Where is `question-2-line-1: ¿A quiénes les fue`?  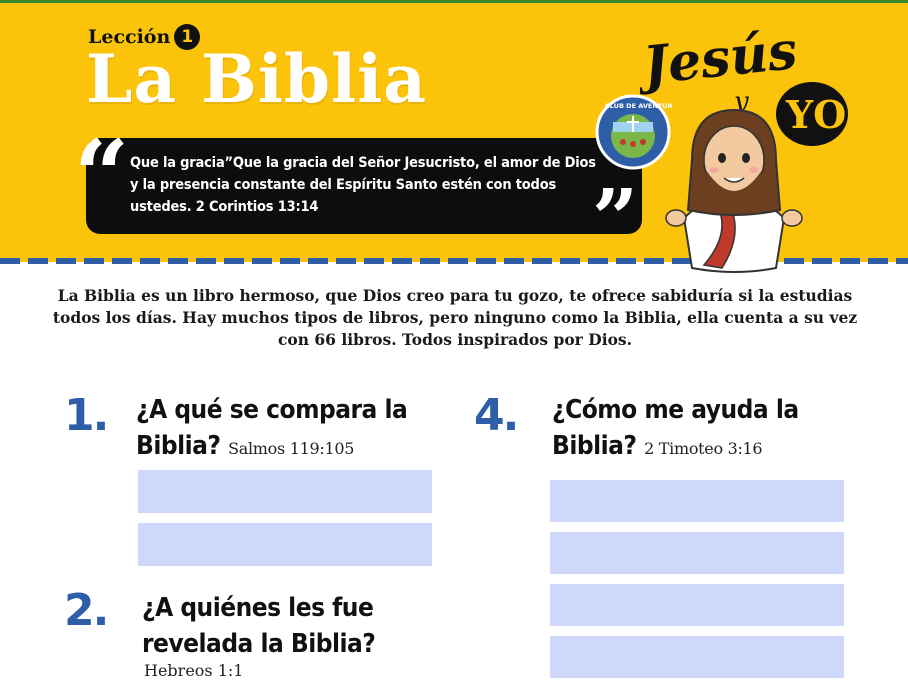
question-2-line-1: ¿A quiénes les fue is located at coordinates (258, 608).